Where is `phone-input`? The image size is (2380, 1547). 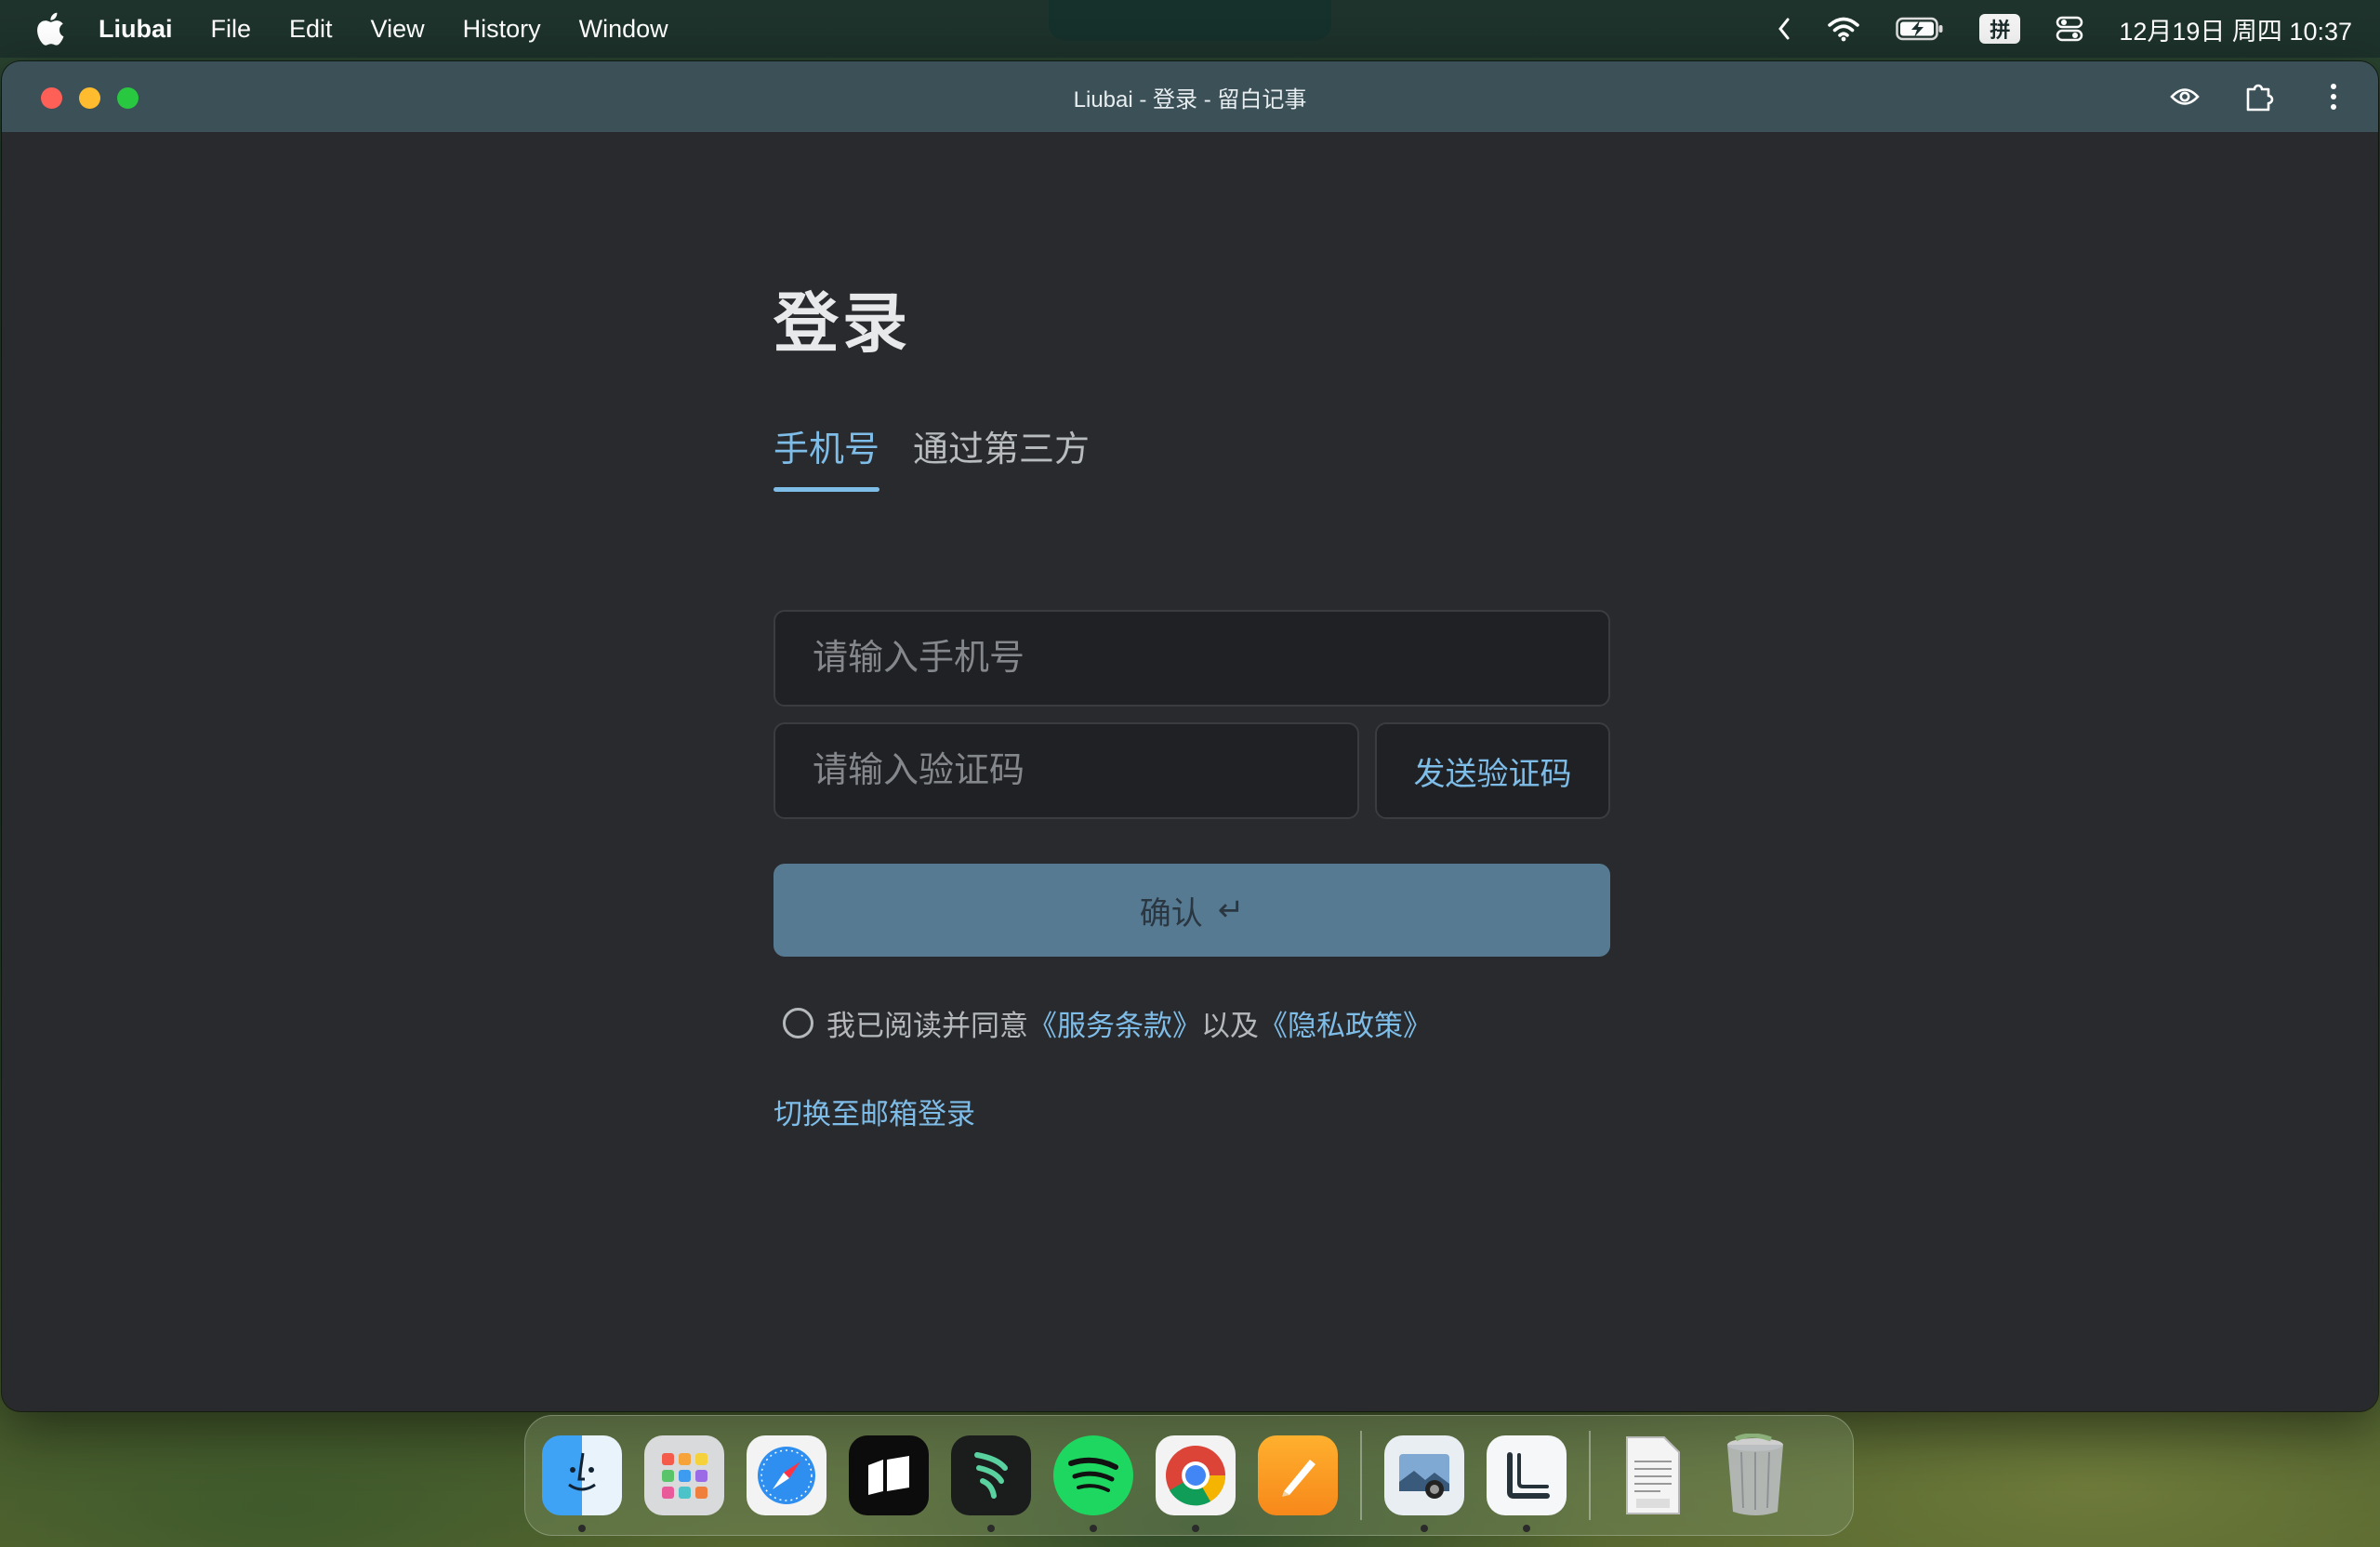 phone-input is located at coordinates (1192, 658).